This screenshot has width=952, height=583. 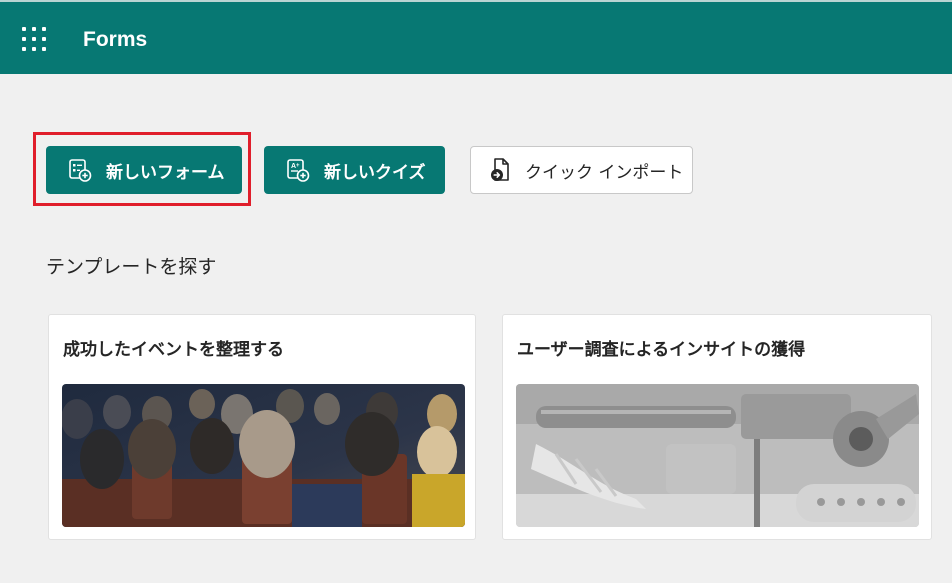 I want to click on header-top-line, so click(x=476, y=1).